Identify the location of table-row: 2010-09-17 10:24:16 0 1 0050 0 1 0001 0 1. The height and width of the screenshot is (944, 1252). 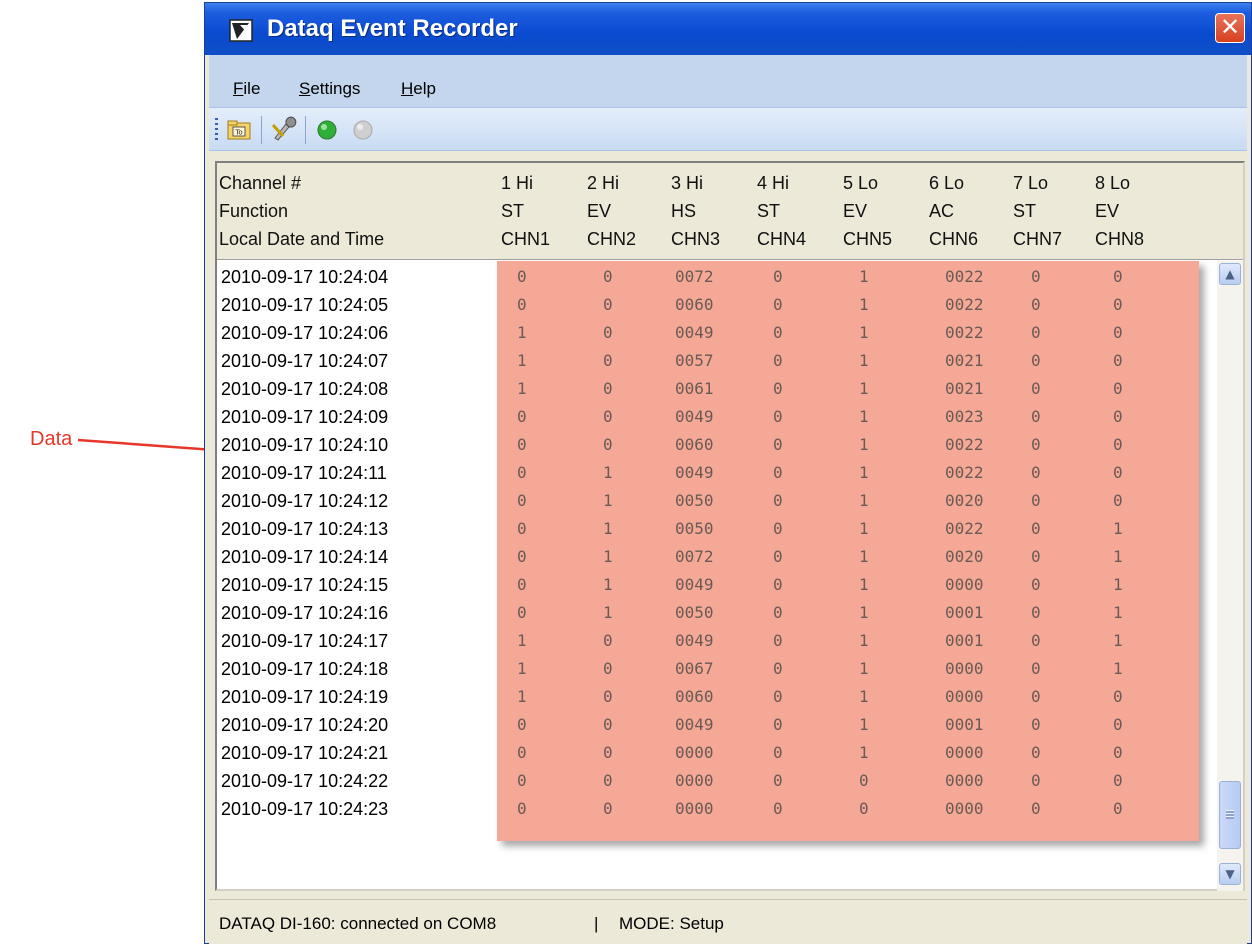
(707, 613).